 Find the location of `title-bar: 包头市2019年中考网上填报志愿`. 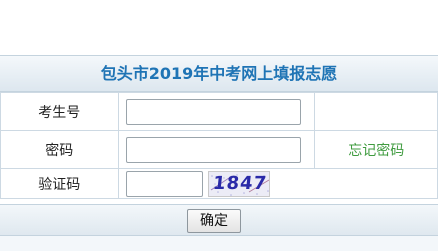

title-bar: 包头市2019年中考网上填报志愿 is located at coordinates (219, 73).